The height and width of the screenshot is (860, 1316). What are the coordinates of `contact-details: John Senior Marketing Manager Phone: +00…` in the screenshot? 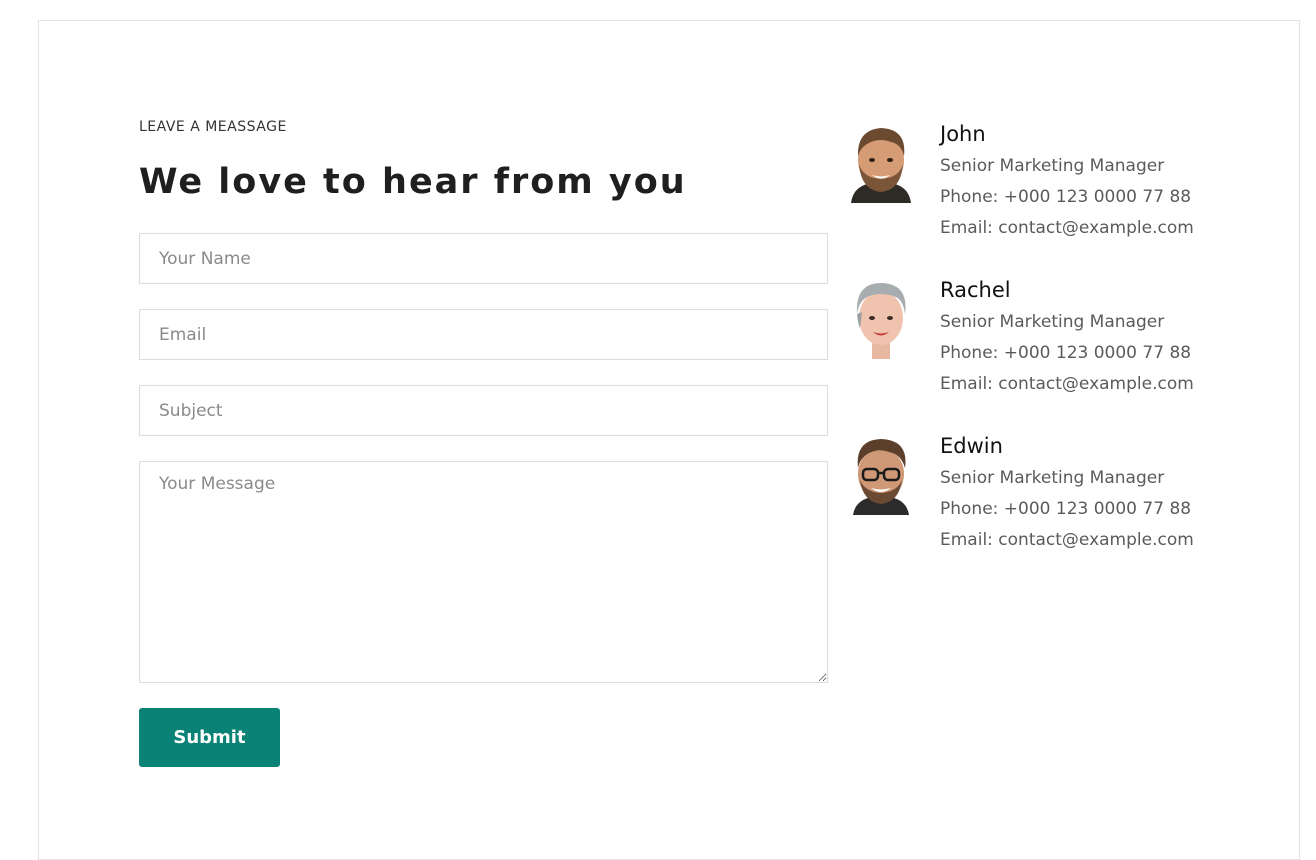 It's located at (1067, 182).